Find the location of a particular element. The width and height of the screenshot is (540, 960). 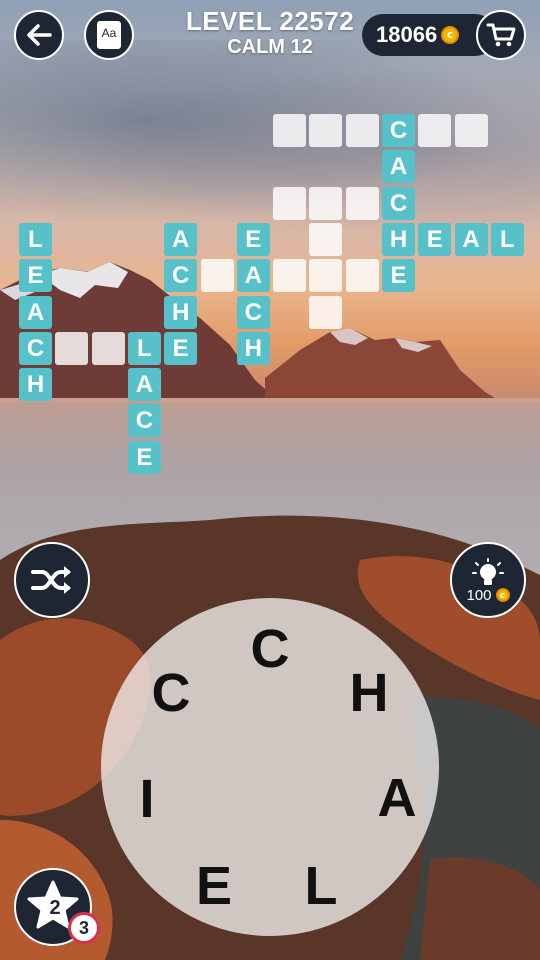

hint-cost-value: 100 is located at coordinates (479, 595).